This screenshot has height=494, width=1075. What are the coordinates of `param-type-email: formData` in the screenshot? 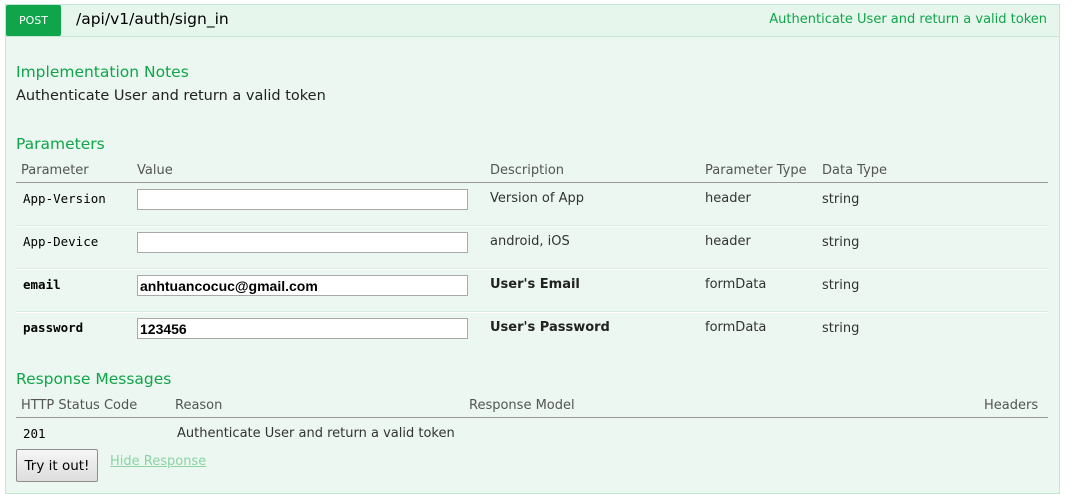 It's located at (736, 284).